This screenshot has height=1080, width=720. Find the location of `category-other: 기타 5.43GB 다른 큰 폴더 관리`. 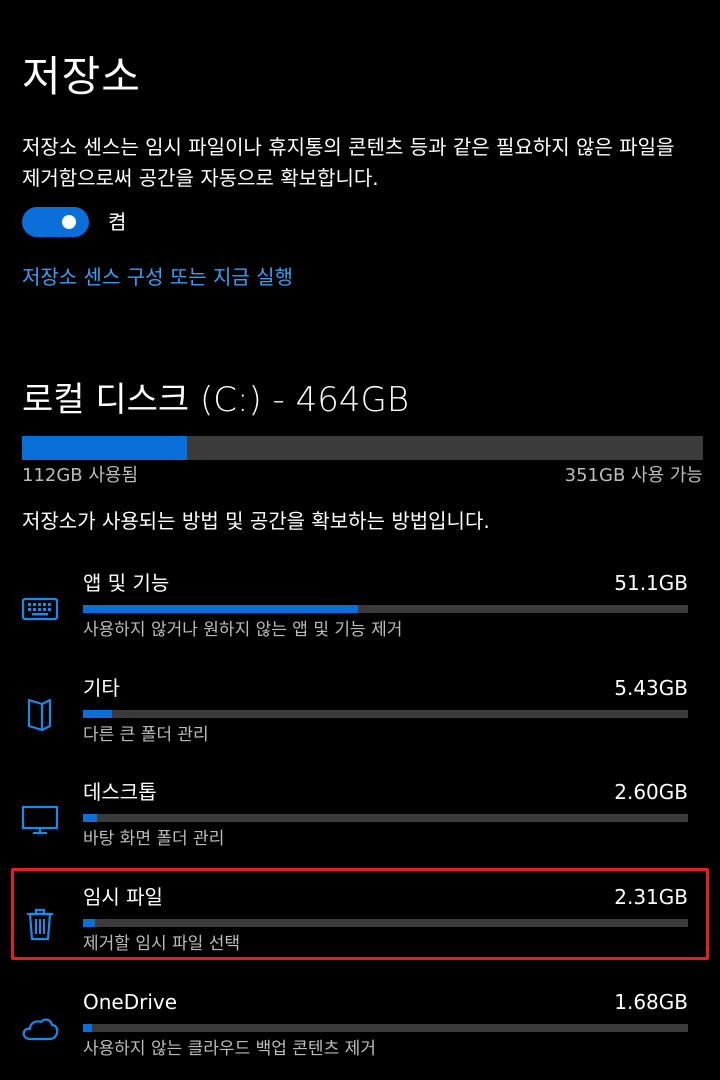

category-other: 기타 5.43GB 다른 큰 폴더 관리 is located at coordinates (360, 712).